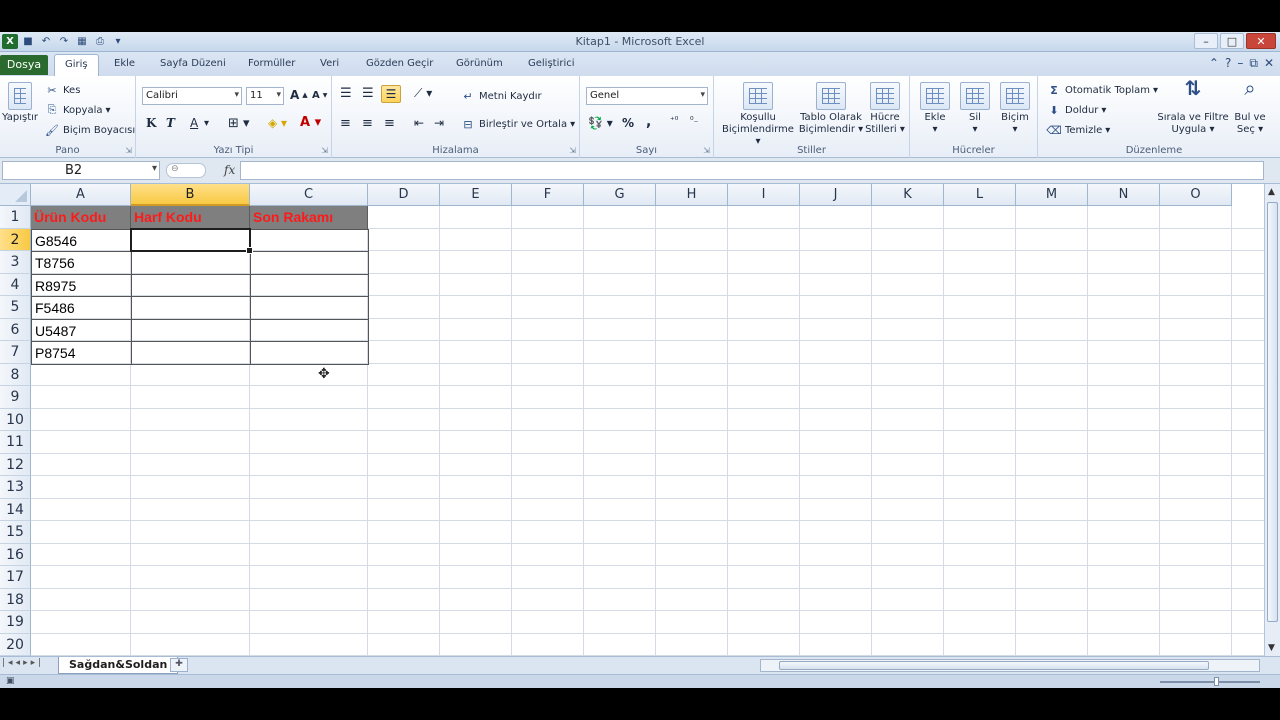  I want to click on column-header-n: N, so click(1124, 195).